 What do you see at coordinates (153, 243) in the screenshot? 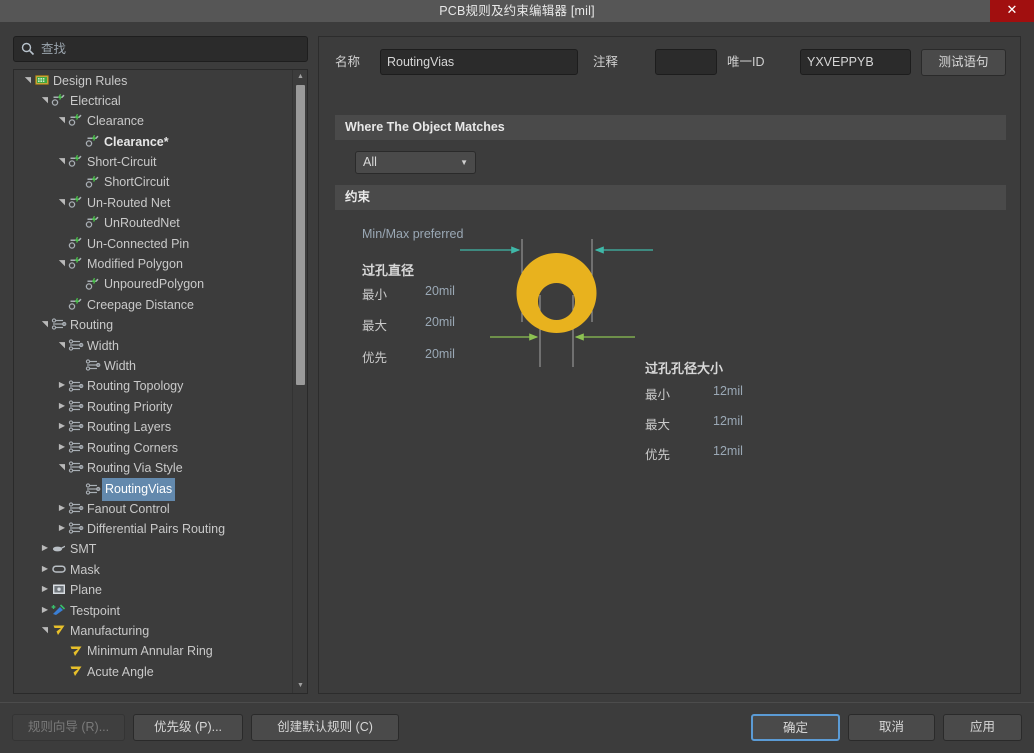
I see `tree-item-un-connected-pin: Un-Connected Pin` at bounding box center [153, 243].